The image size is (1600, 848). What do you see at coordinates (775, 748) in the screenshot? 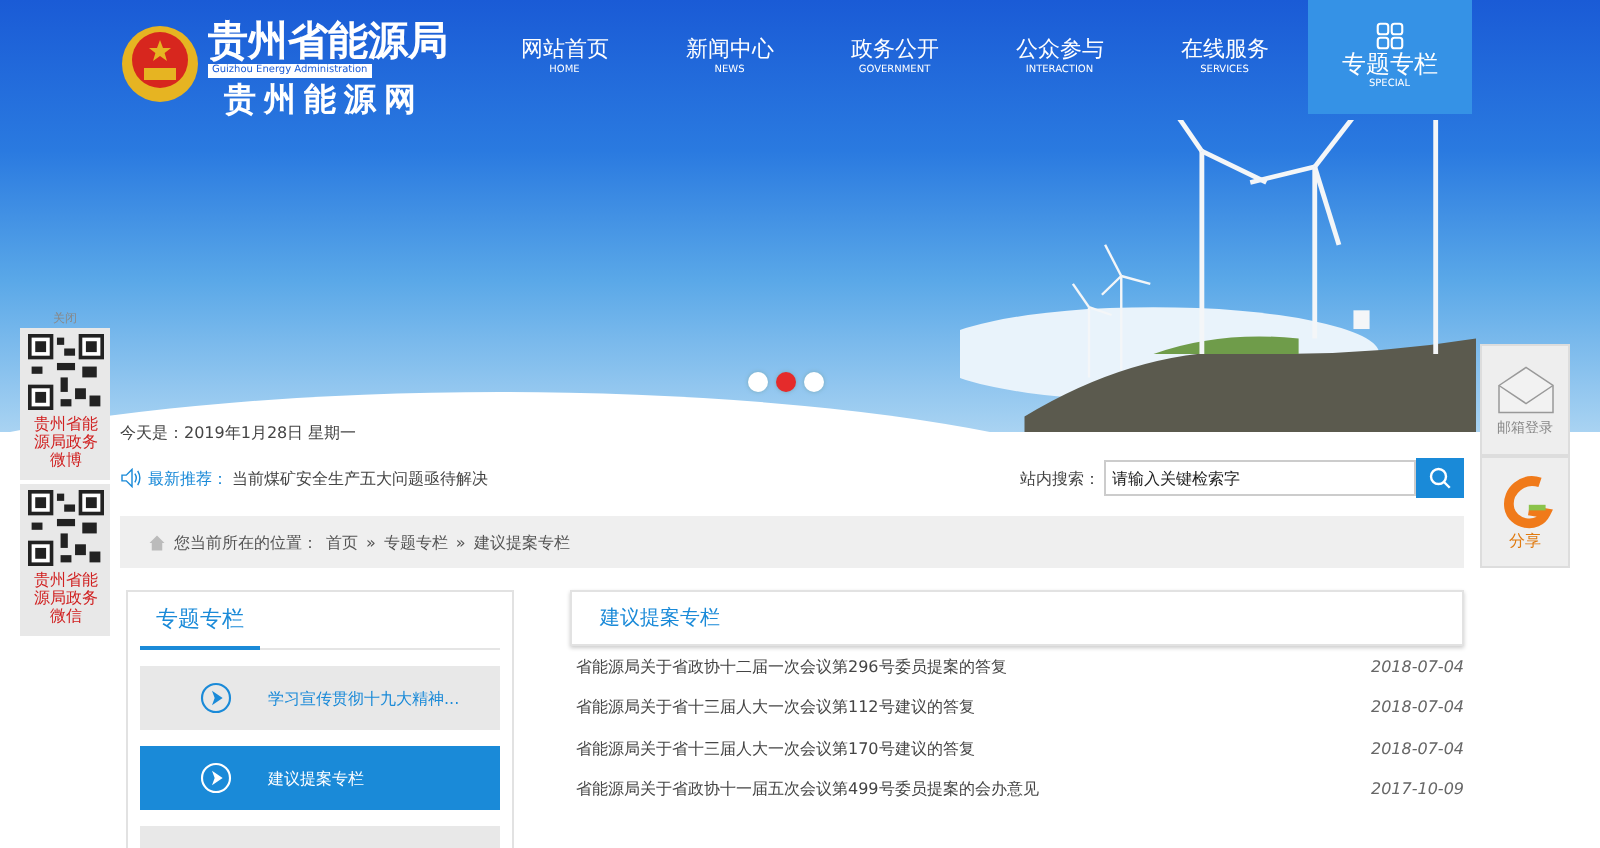
I see `article-link: 省能源局关于省十三届人大一次会议第170号建议的答复` at bounding box center [775, 748].